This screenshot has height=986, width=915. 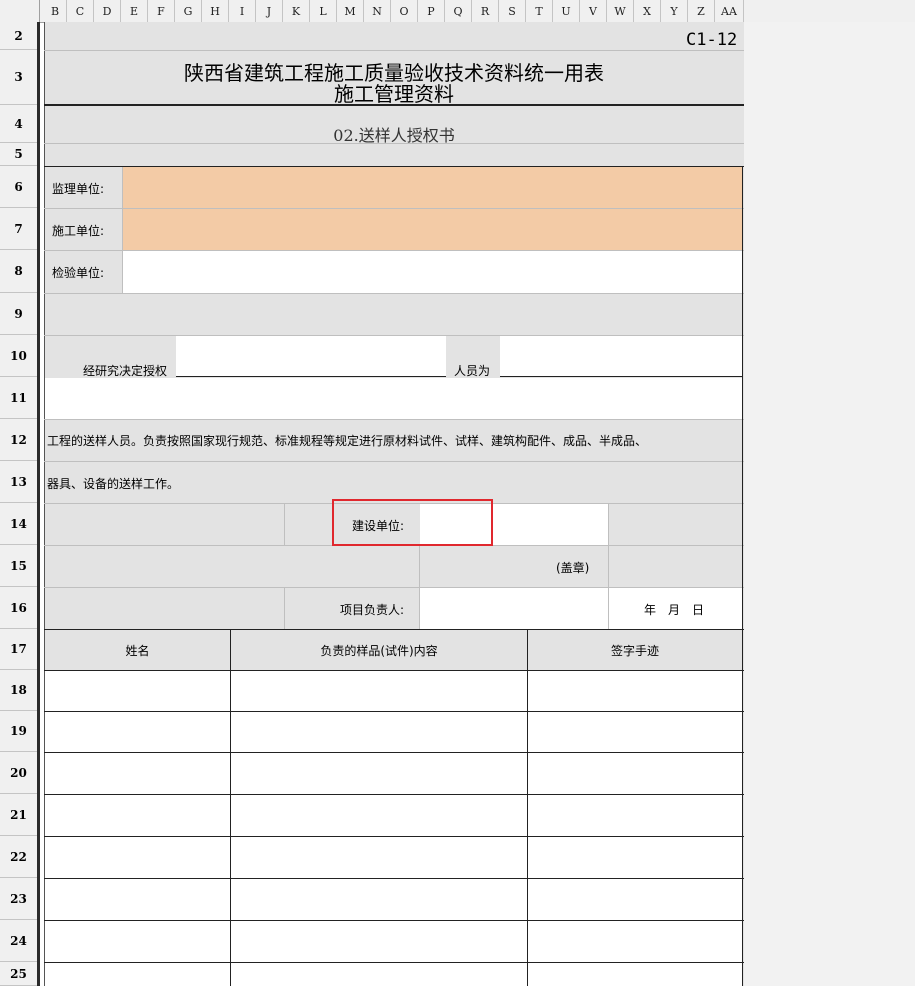 What do you see at coordinates (137, 651) in the screenshot?
I see `table-header-name: 姓名` at bounding box center [137, 651].